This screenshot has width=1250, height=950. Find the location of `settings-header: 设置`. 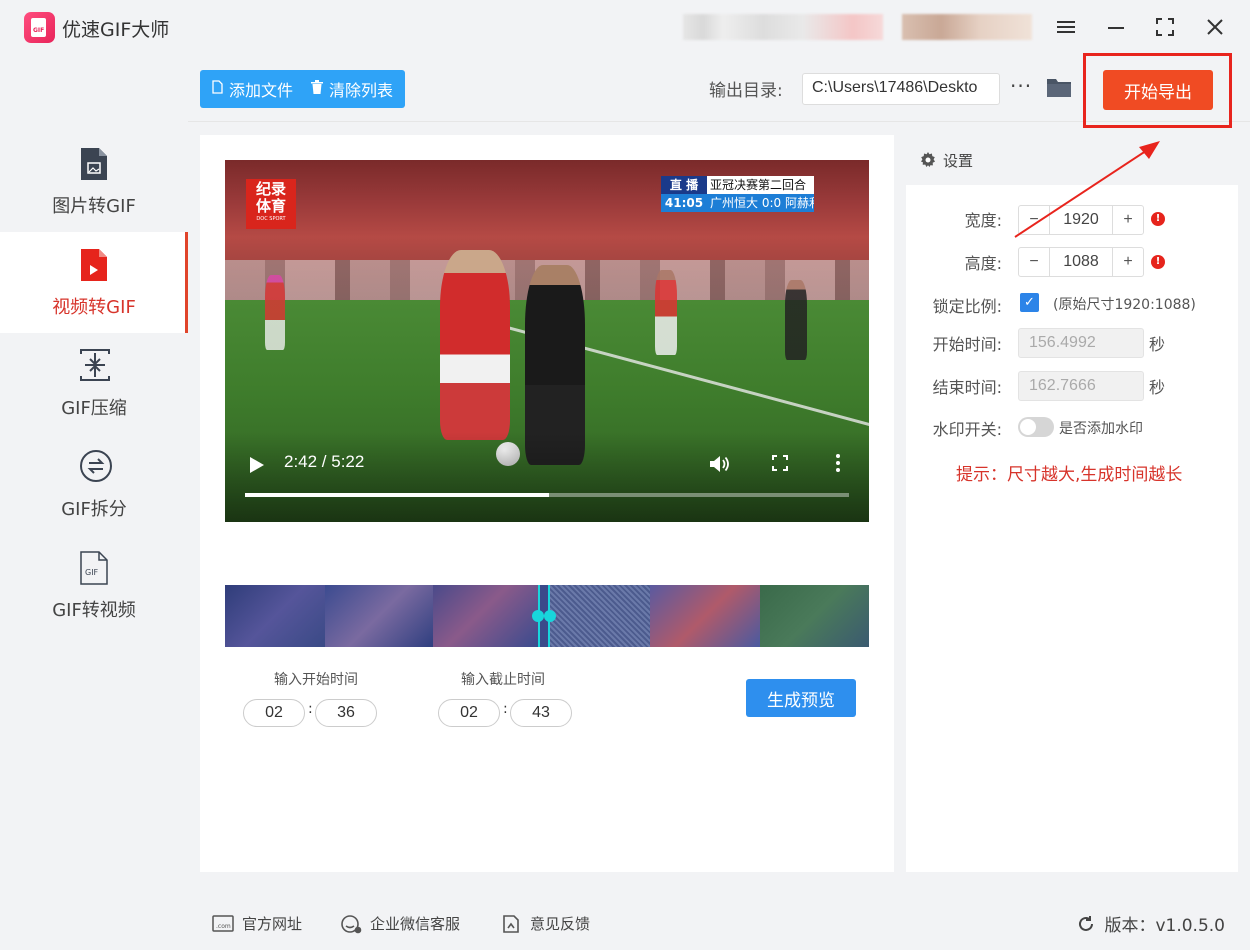

settings-header: 设置 is located at coordinates (1072, 160).